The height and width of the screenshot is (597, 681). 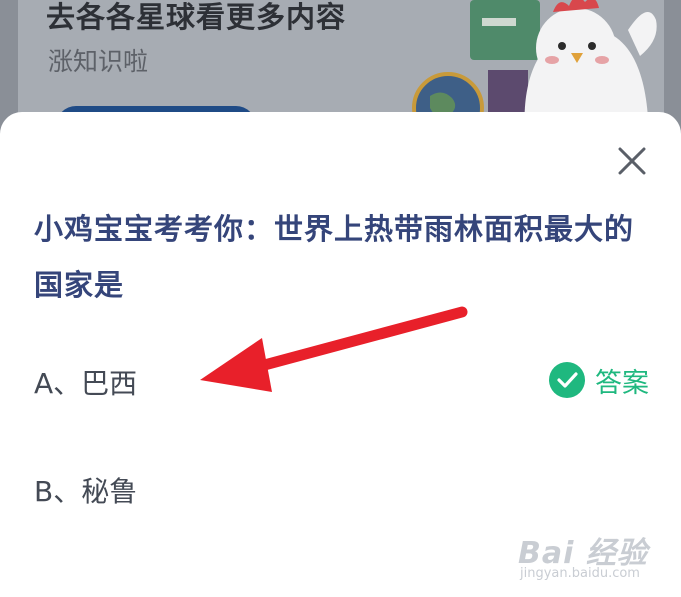 What do you see at coordinates (86, 491) in the screenshot?
I see `option-b-label: B、秘鲁` at bounding box center [86, 491].